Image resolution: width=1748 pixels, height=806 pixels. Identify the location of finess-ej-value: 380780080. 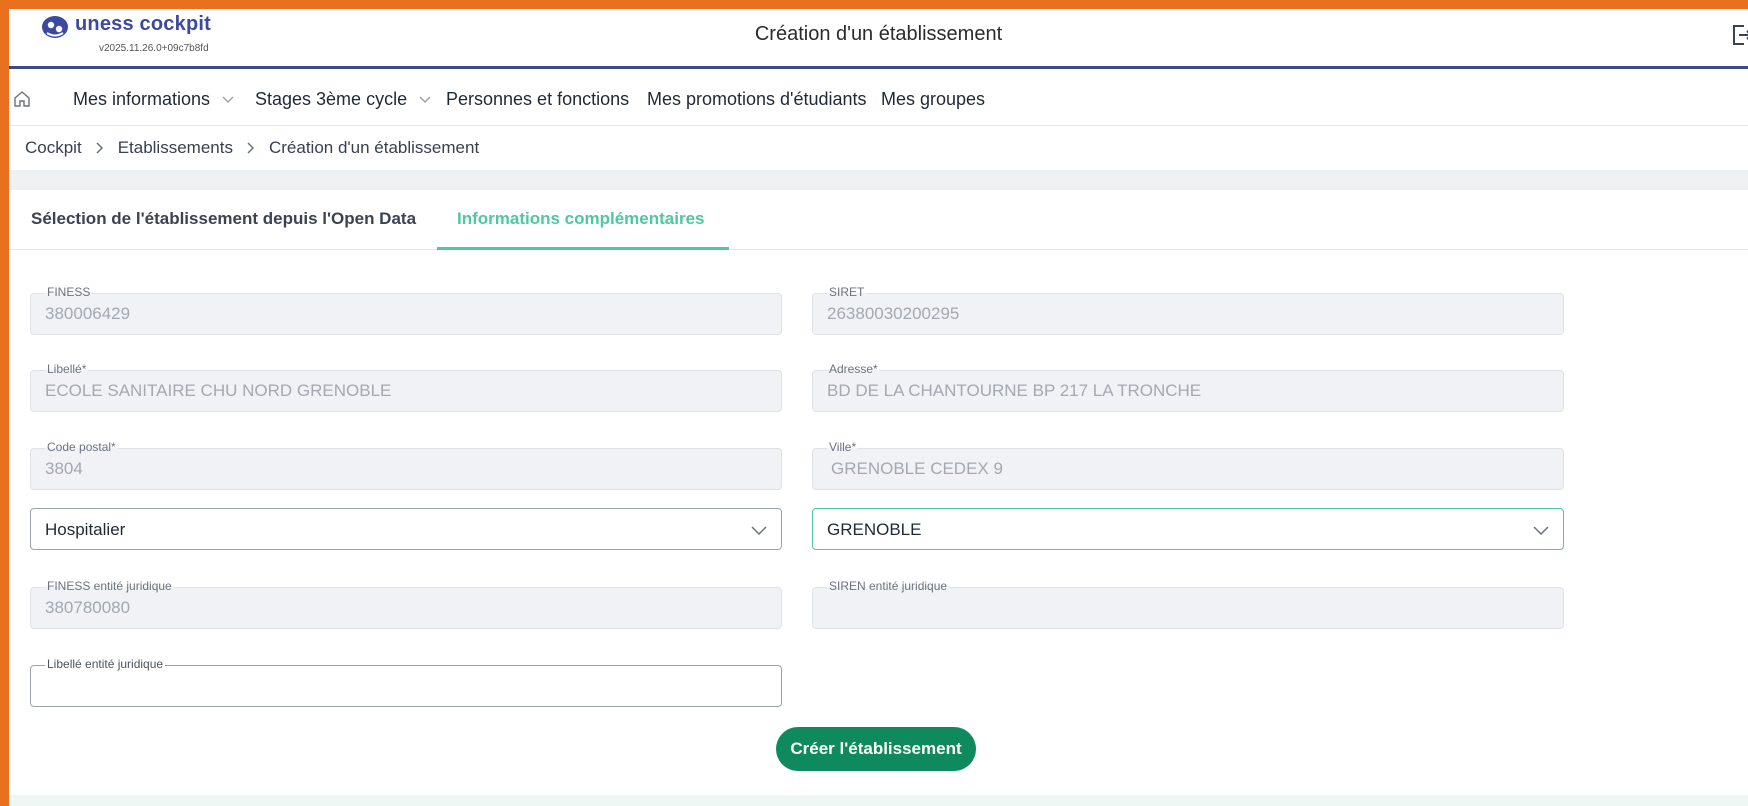
(88, 607).